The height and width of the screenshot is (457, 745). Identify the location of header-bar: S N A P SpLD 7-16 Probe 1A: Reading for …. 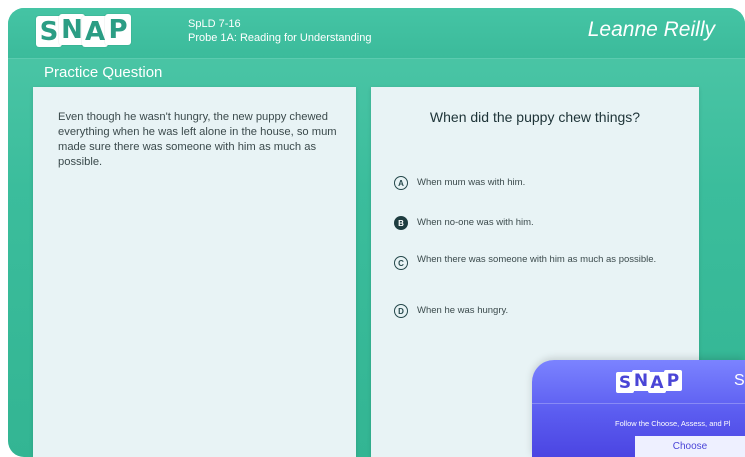
(376, 33).